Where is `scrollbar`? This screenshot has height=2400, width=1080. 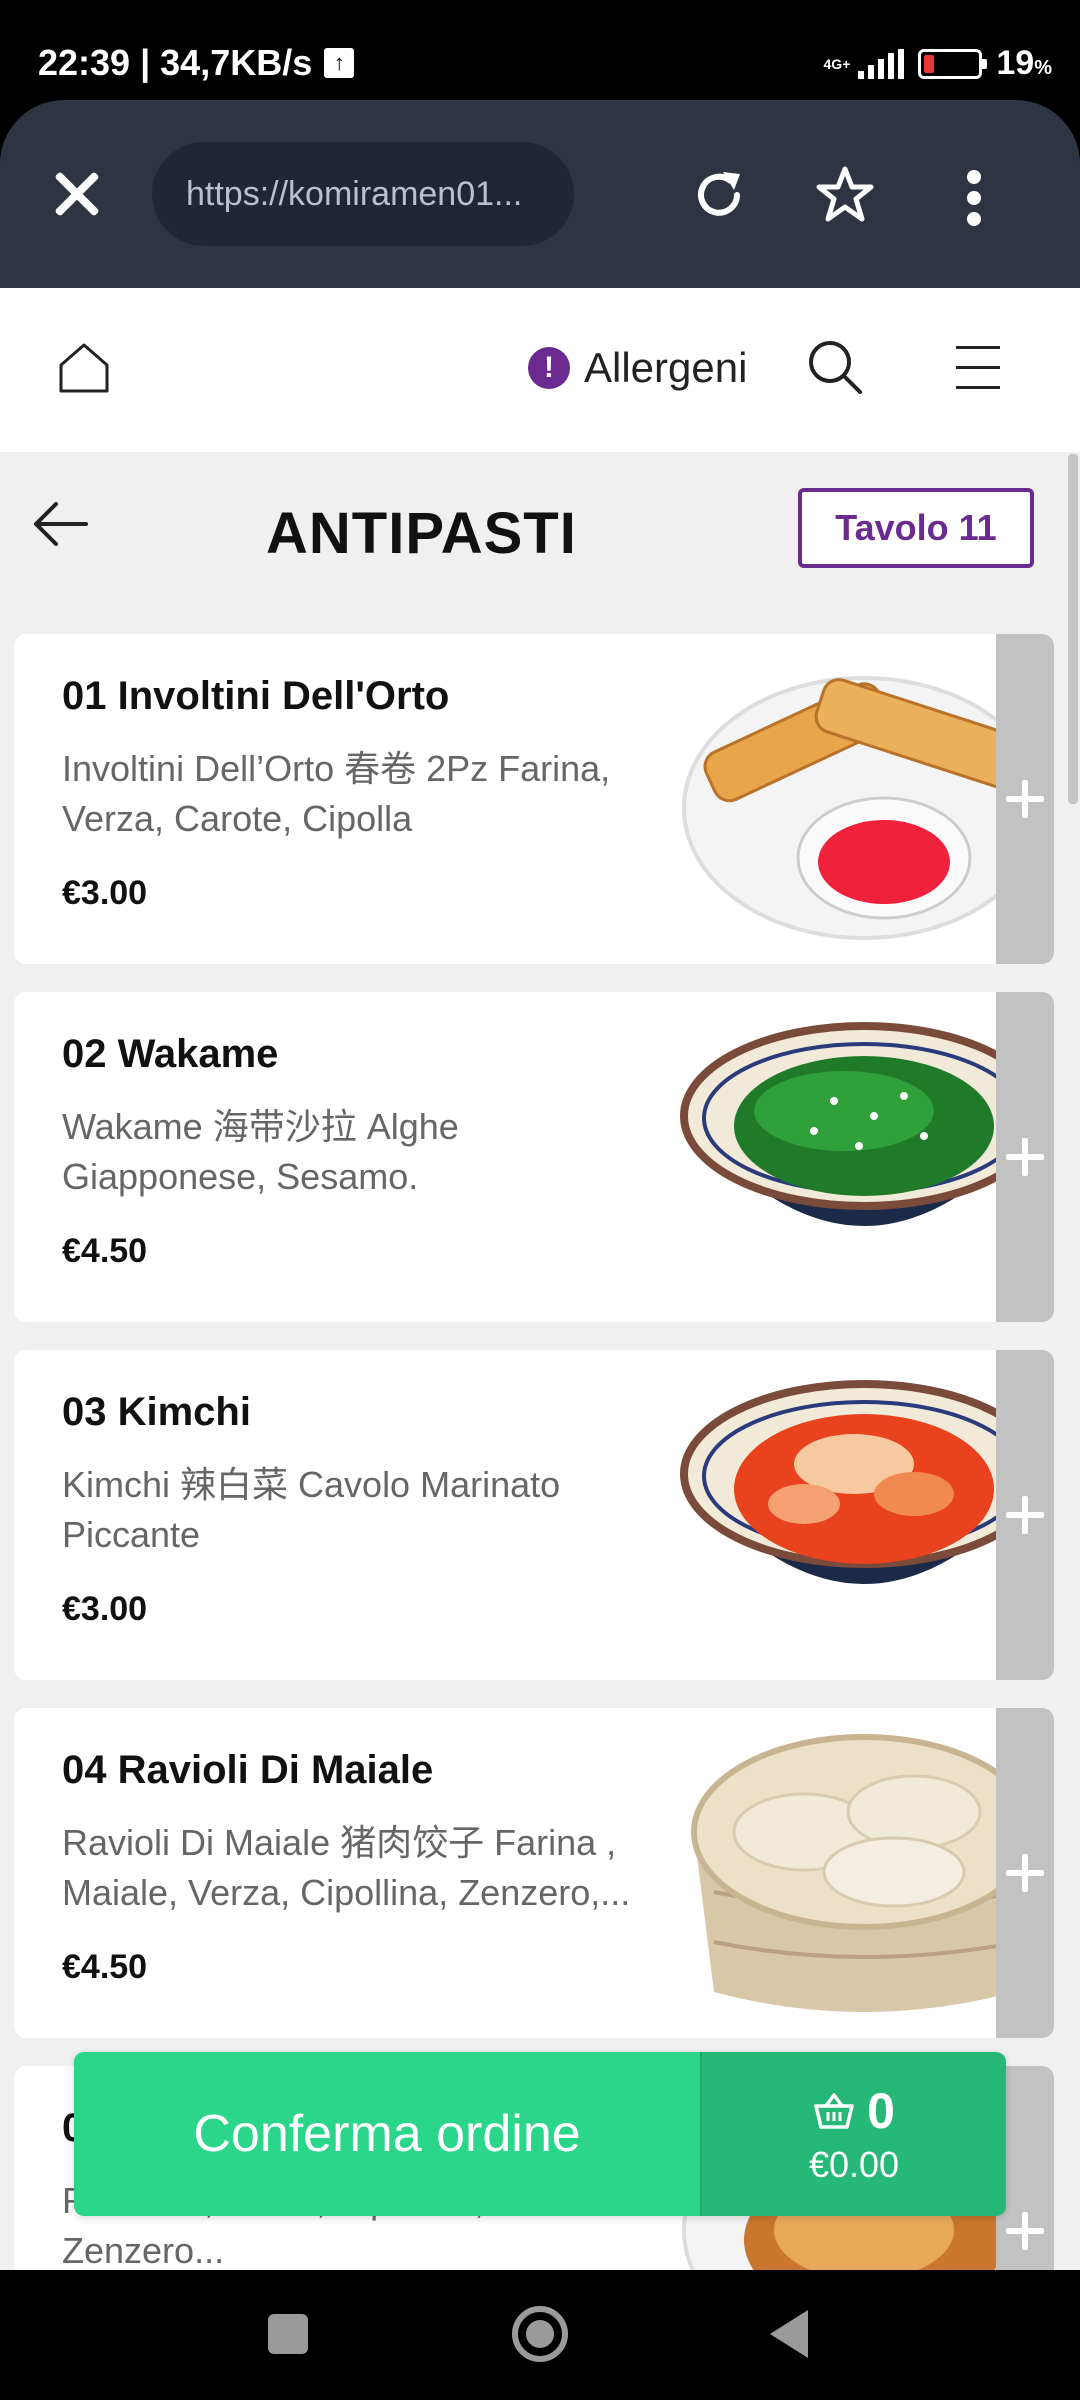 scrollbar is located at coordinates (1073, 629).